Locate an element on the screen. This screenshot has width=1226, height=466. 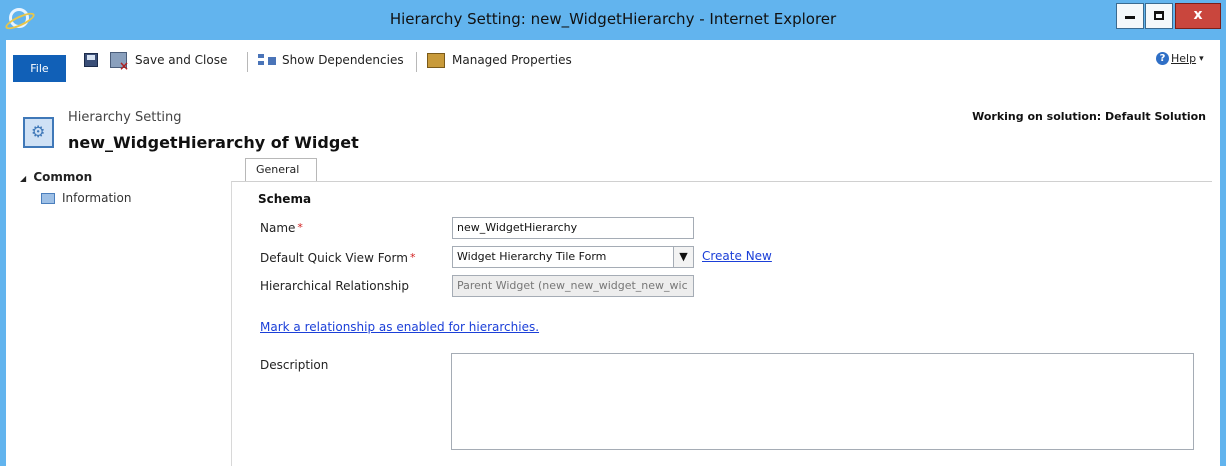
chevron-down-icon: ▾ is located at coordinates (1201, 58).